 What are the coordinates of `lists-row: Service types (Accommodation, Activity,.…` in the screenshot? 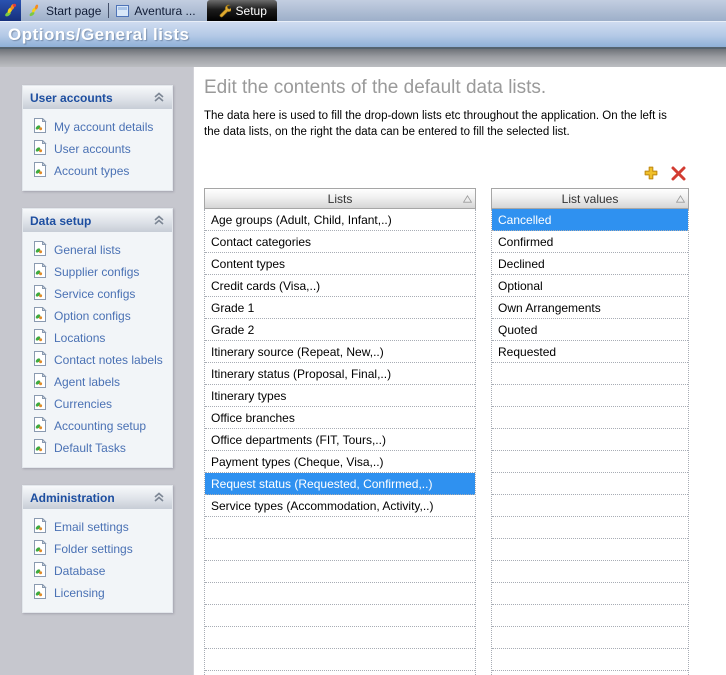 It's located at (340, 506).